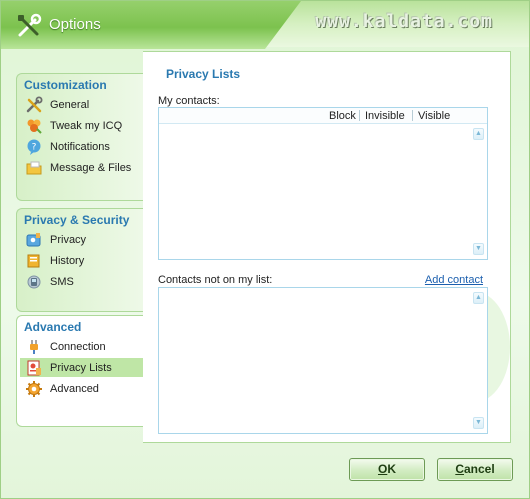 The image size is (530, 499). What do you see at coordinates (34, 346) in the screenshot?
I see `plug-icon` at bounding box center [34, 346].